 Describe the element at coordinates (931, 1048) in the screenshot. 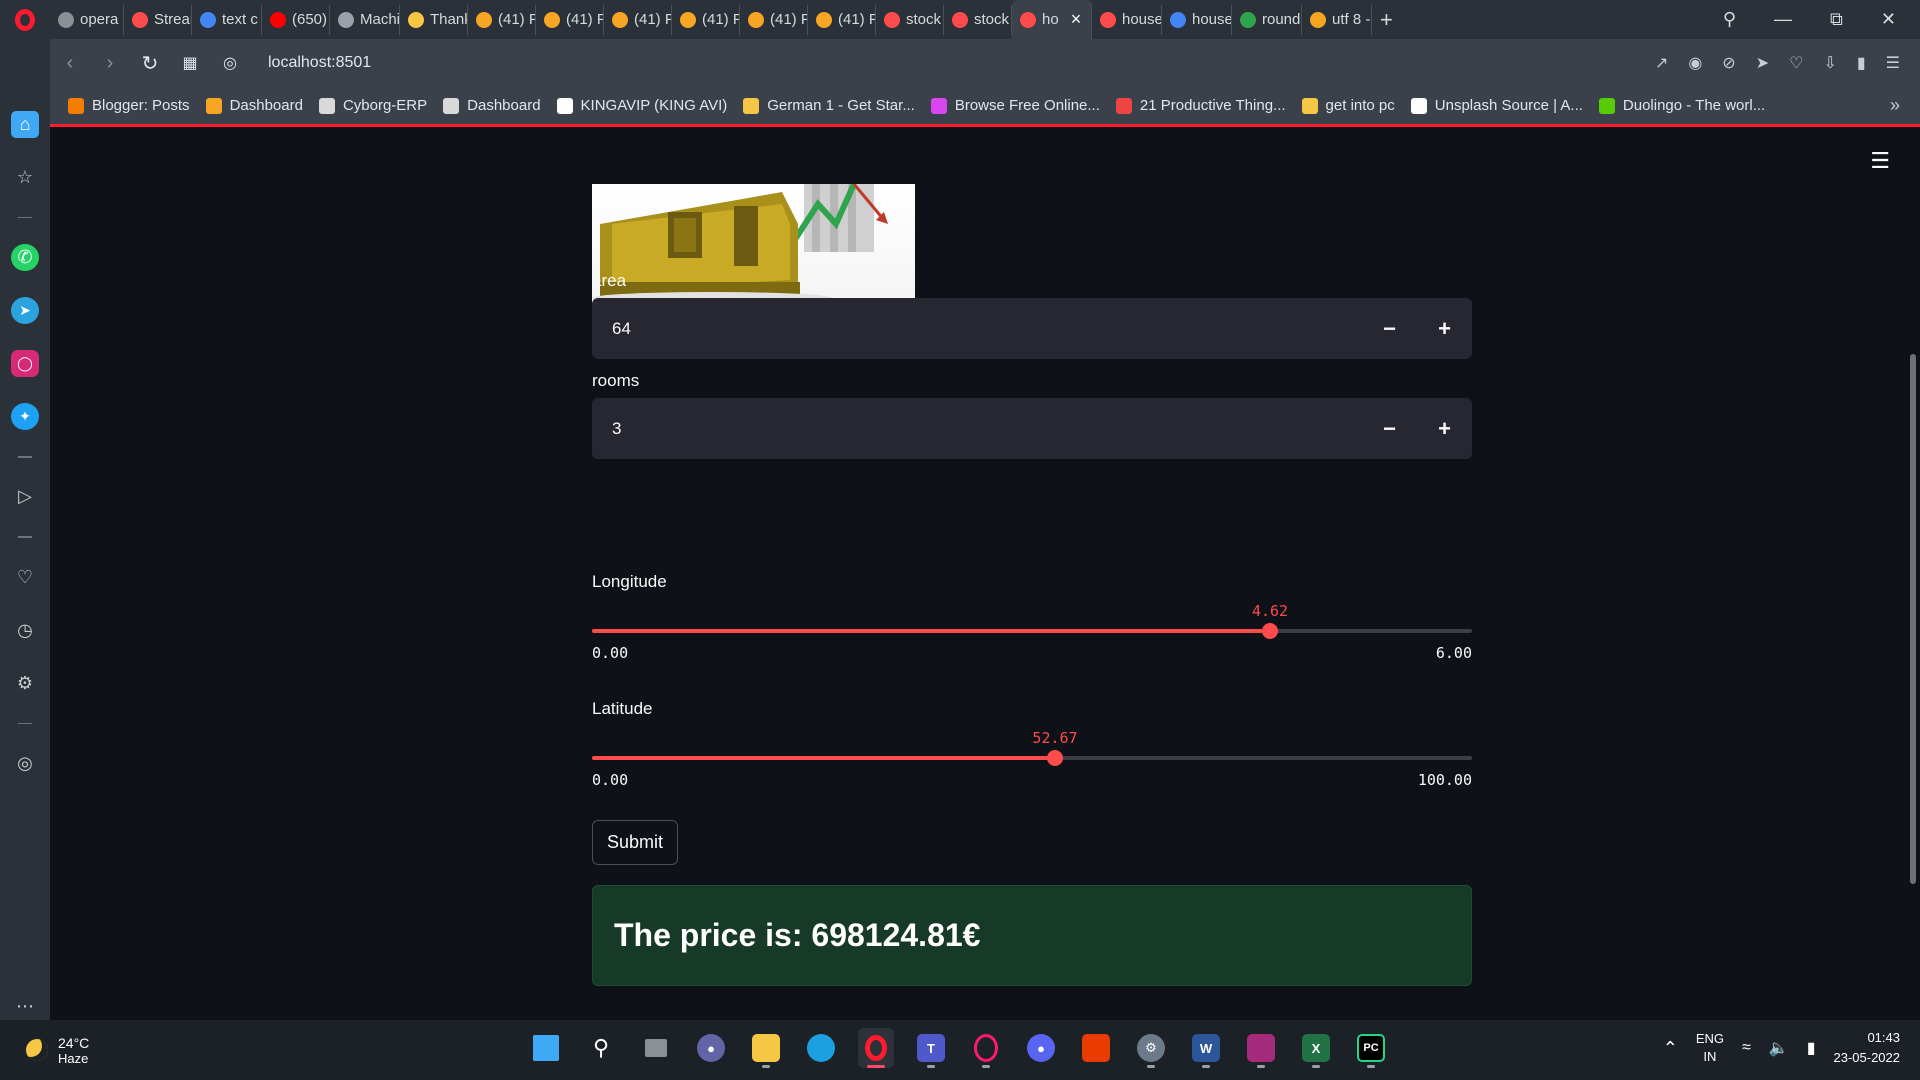

I see `teams-button: T` at that location.